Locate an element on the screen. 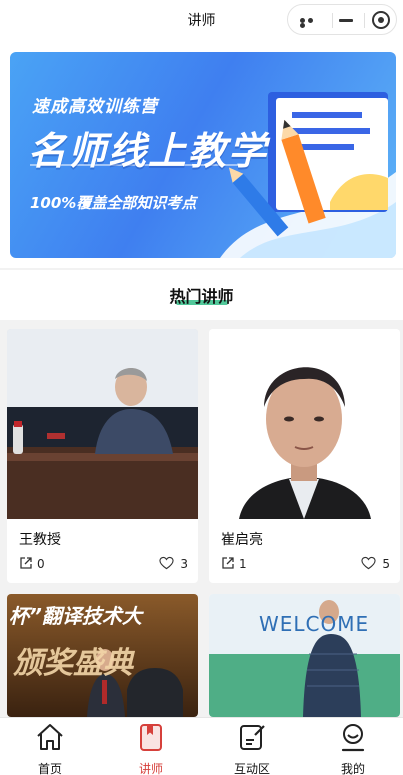 The image size is (403, 775). photo-banner-text: 颁奖盛典 is located at coordinates (73, 663).